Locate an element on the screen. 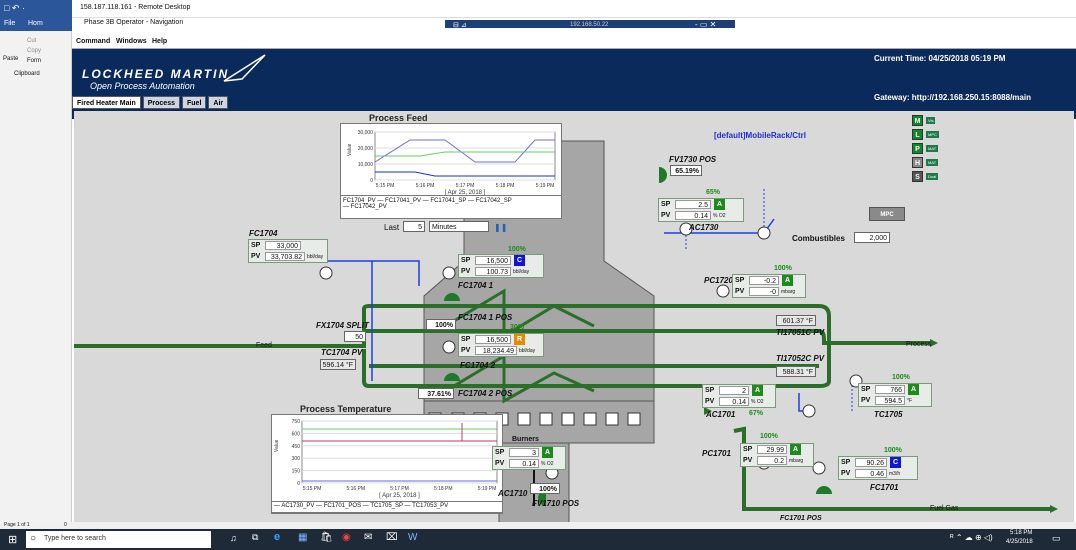 The width and height of the screenshot is (1076, 550). y-tick-label: 20,000 is located at coordinates (366, 149).